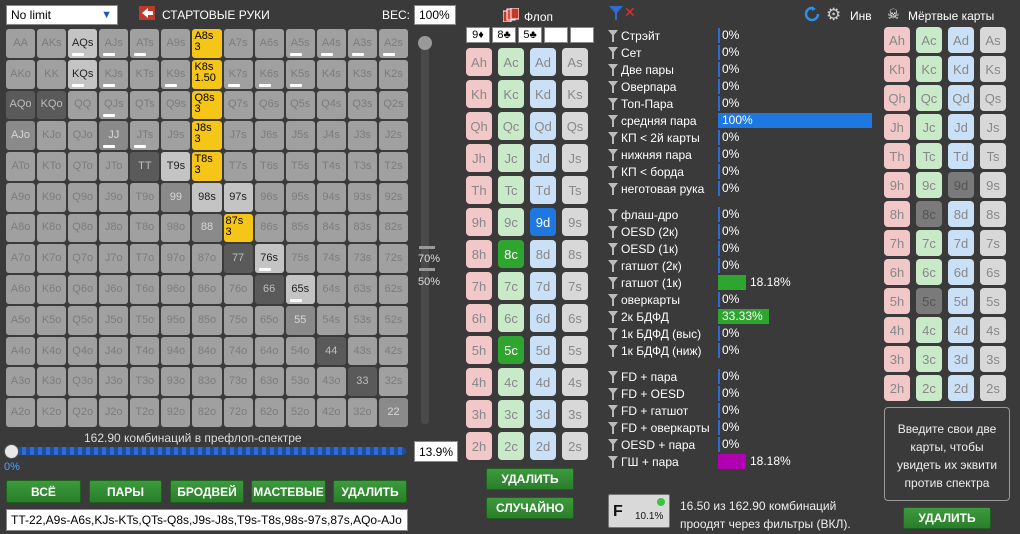 This screenshot has width=1020, height=534. Describe the element at coordinates (812, 14) in the screenshot. I see `refresh-icon` at that location.